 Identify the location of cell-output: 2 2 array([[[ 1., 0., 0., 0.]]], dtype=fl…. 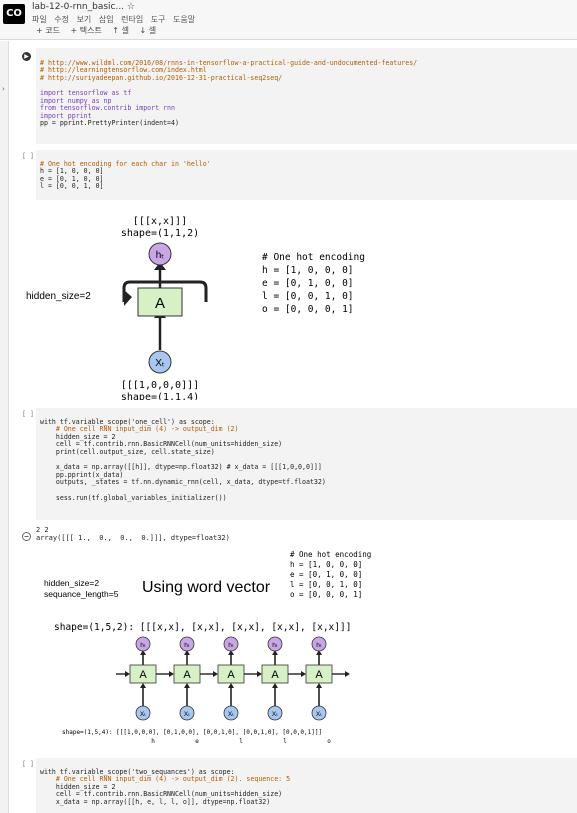
(133, 534).